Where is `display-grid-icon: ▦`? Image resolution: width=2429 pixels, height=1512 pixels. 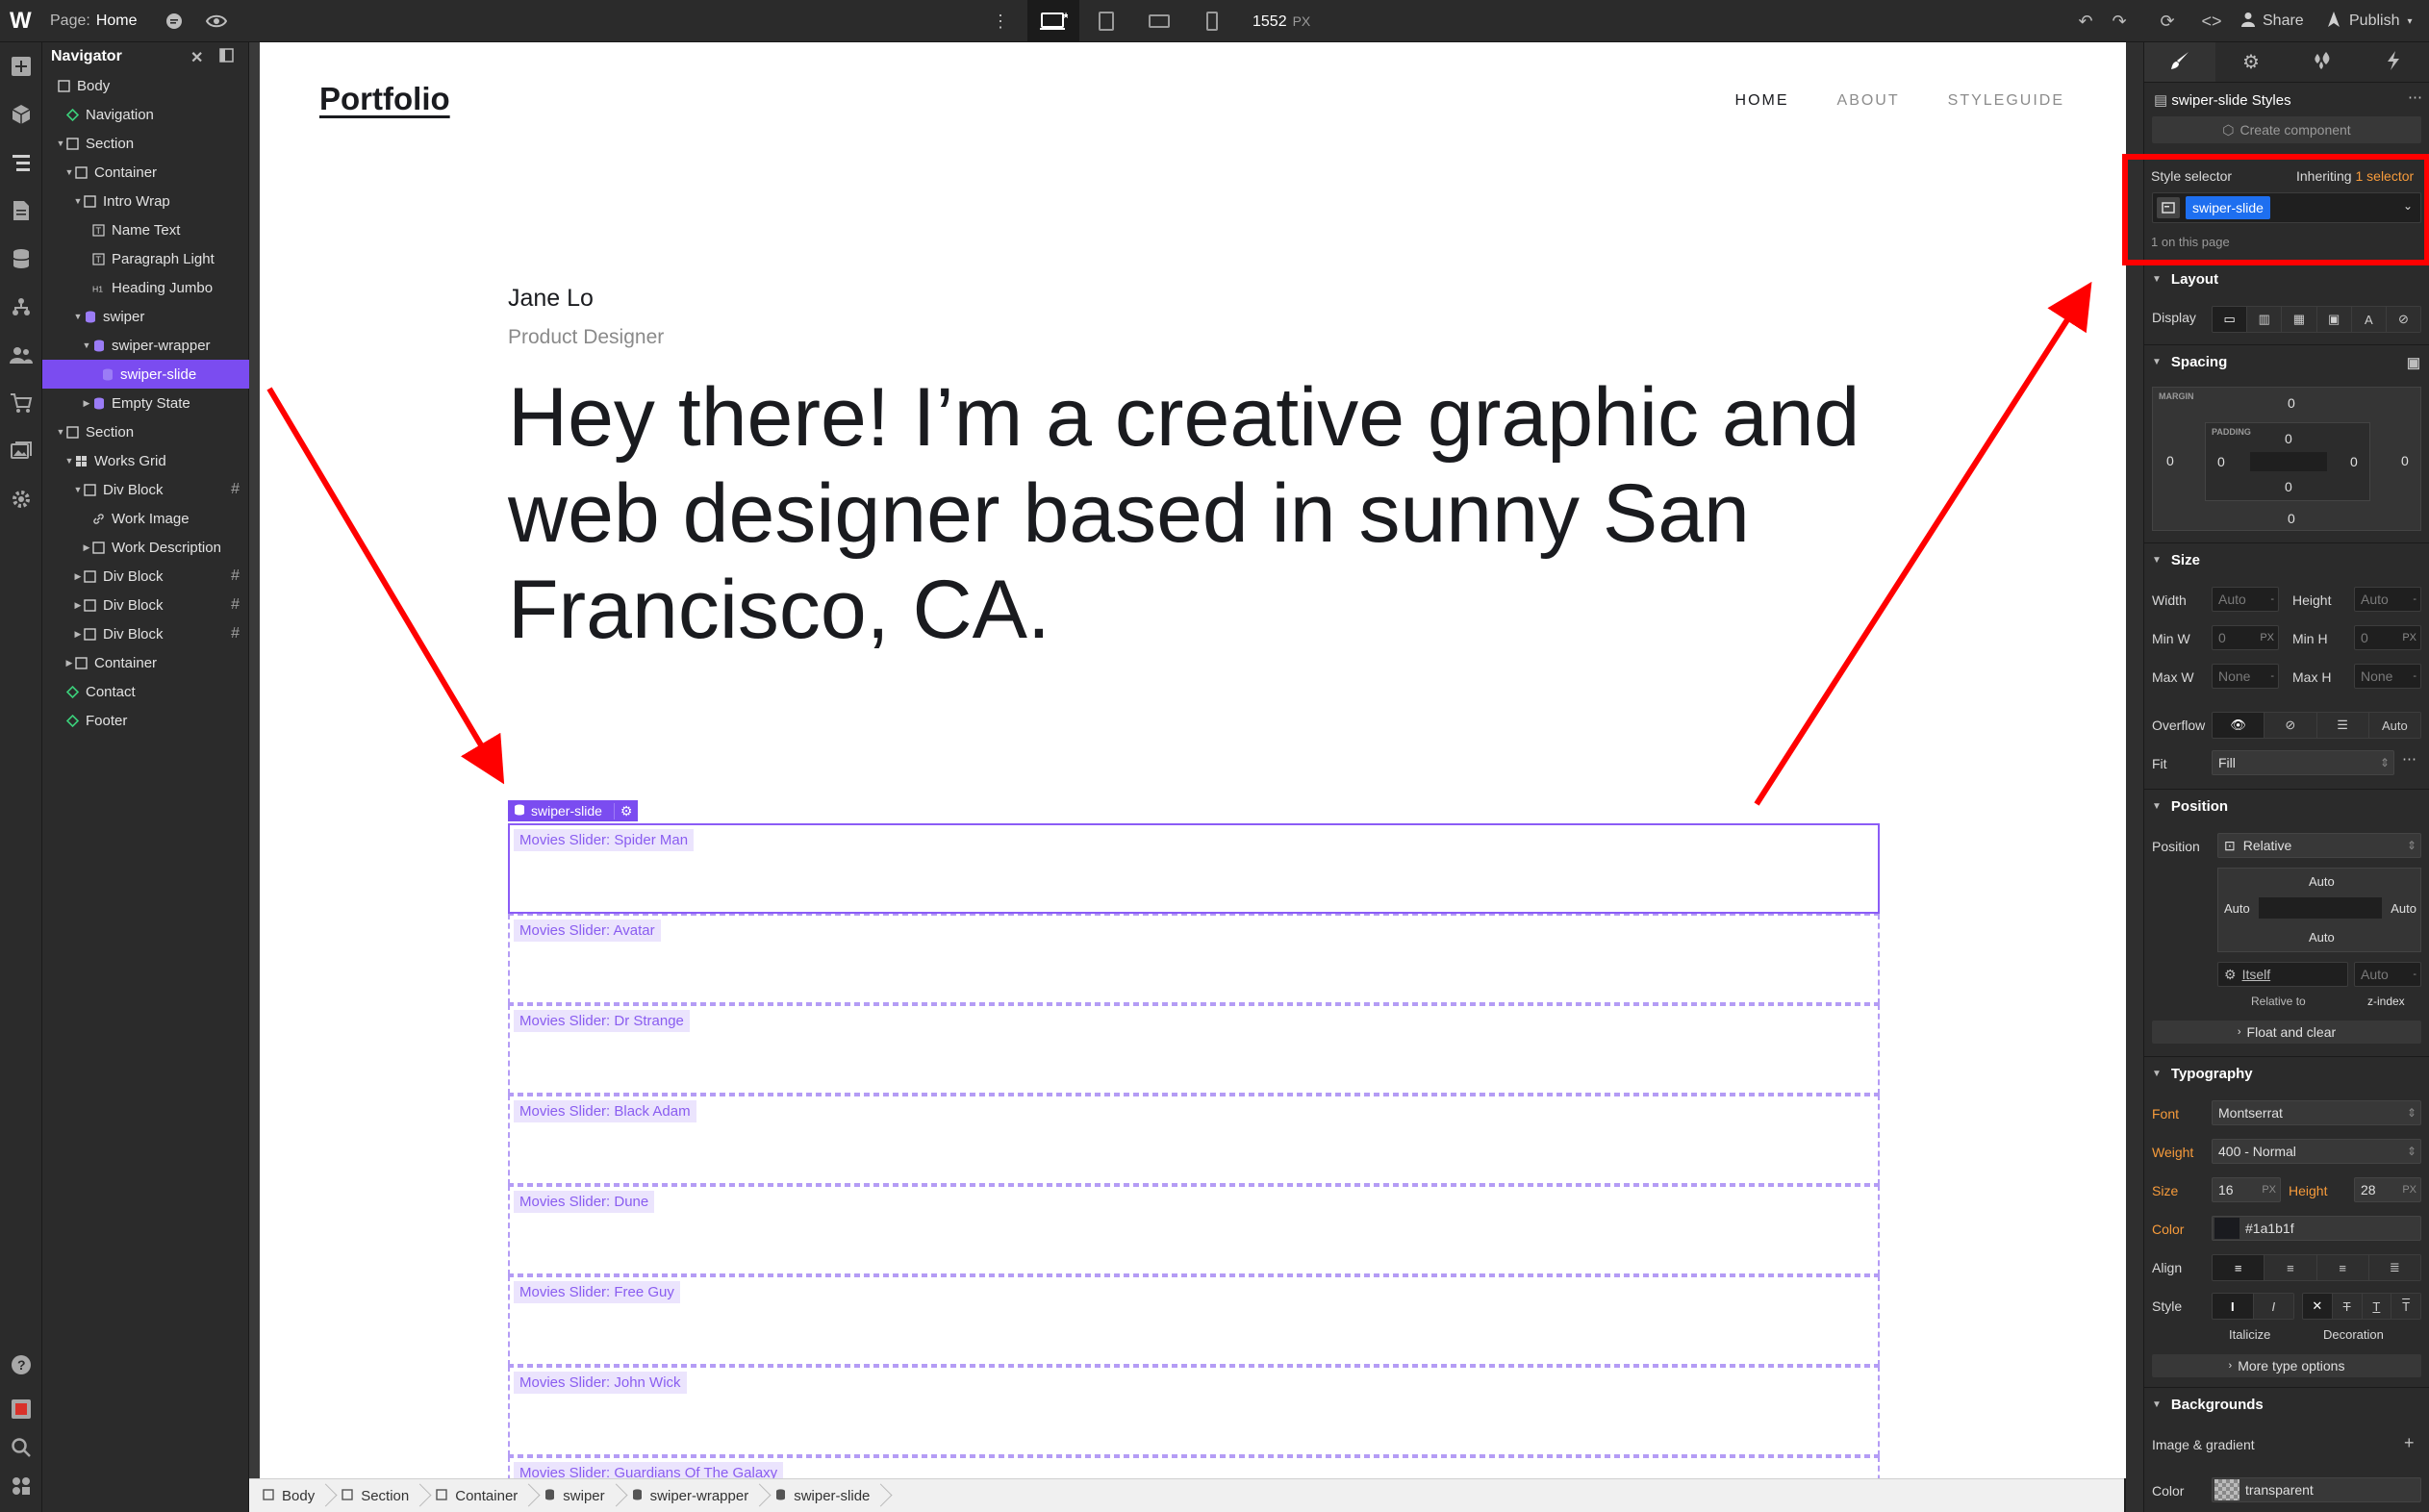 display-grid-icon: ▦ is located at coordinates (2300, 320).